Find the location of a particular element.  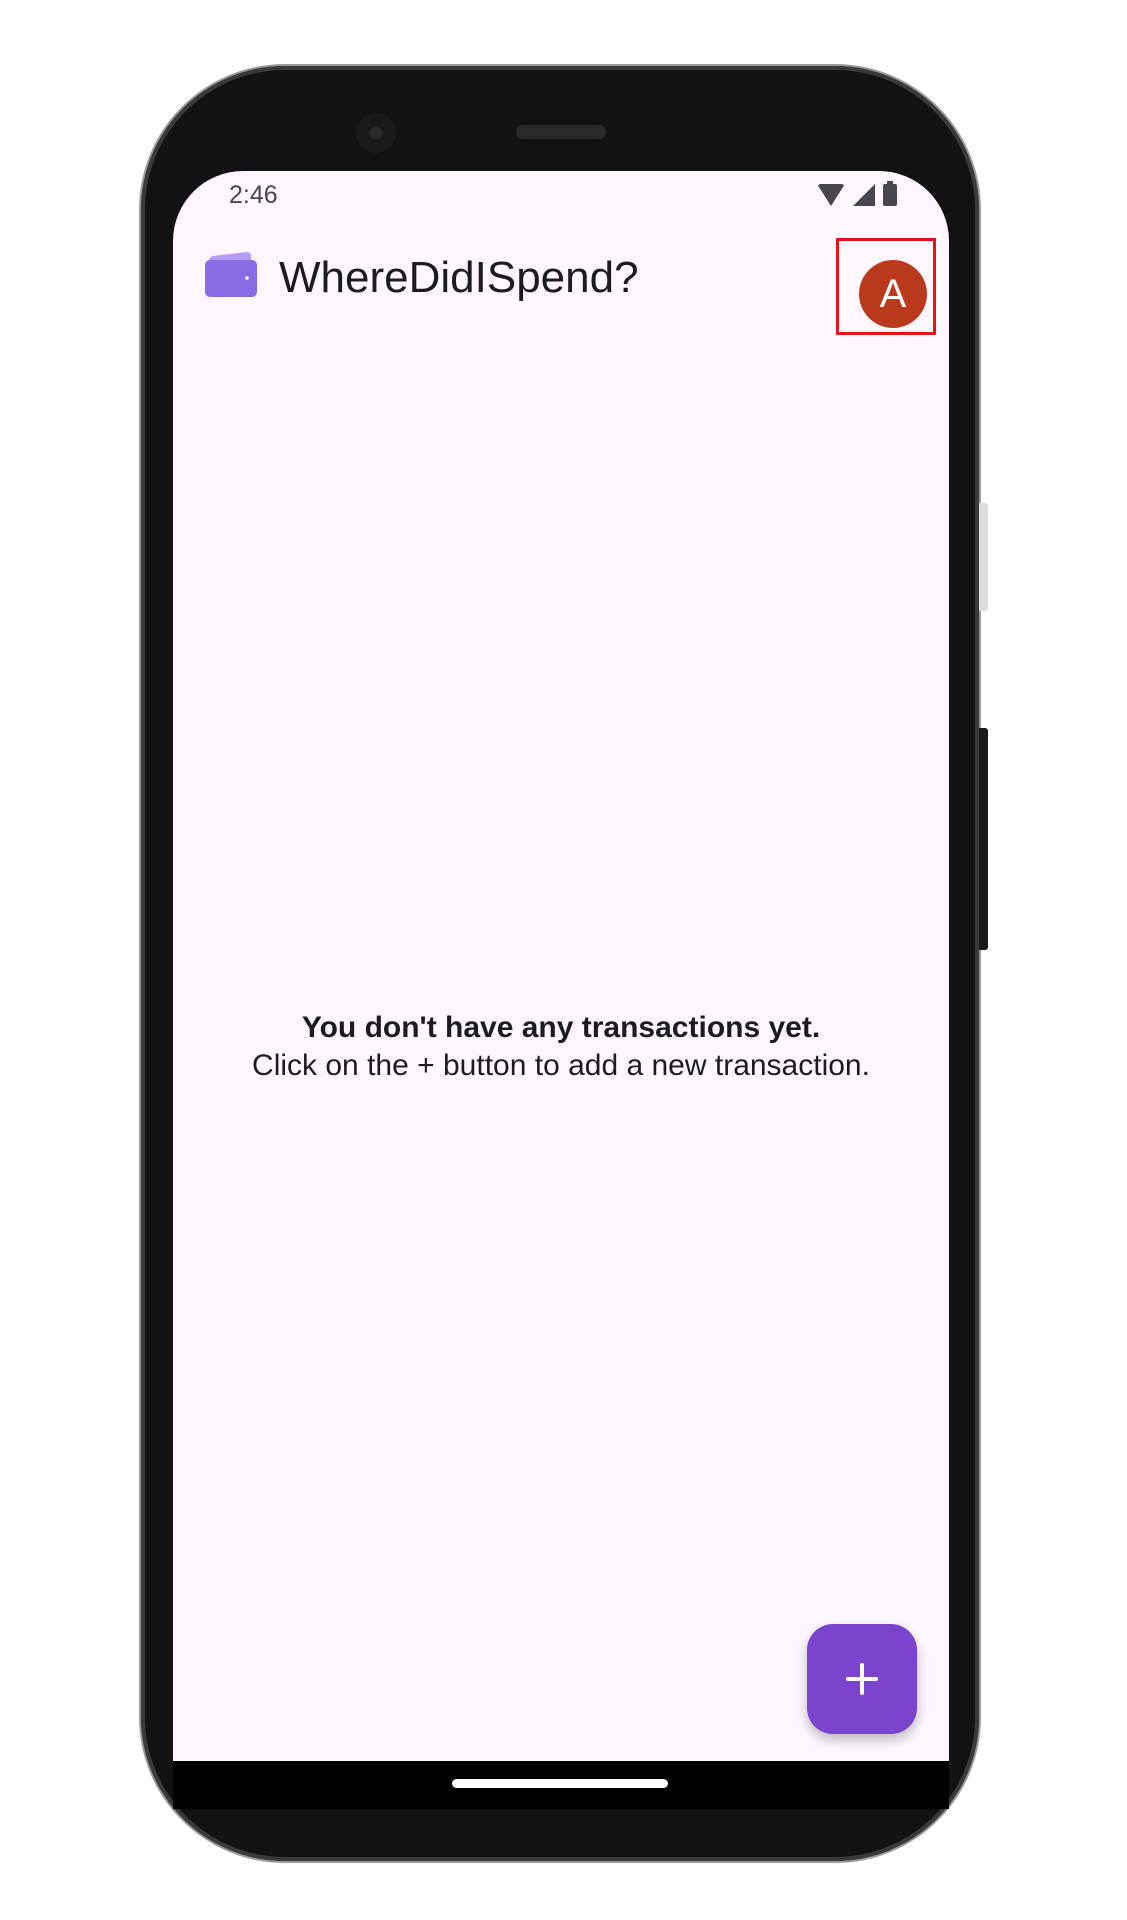

plus-icon is located at coordinates (862, 1679).